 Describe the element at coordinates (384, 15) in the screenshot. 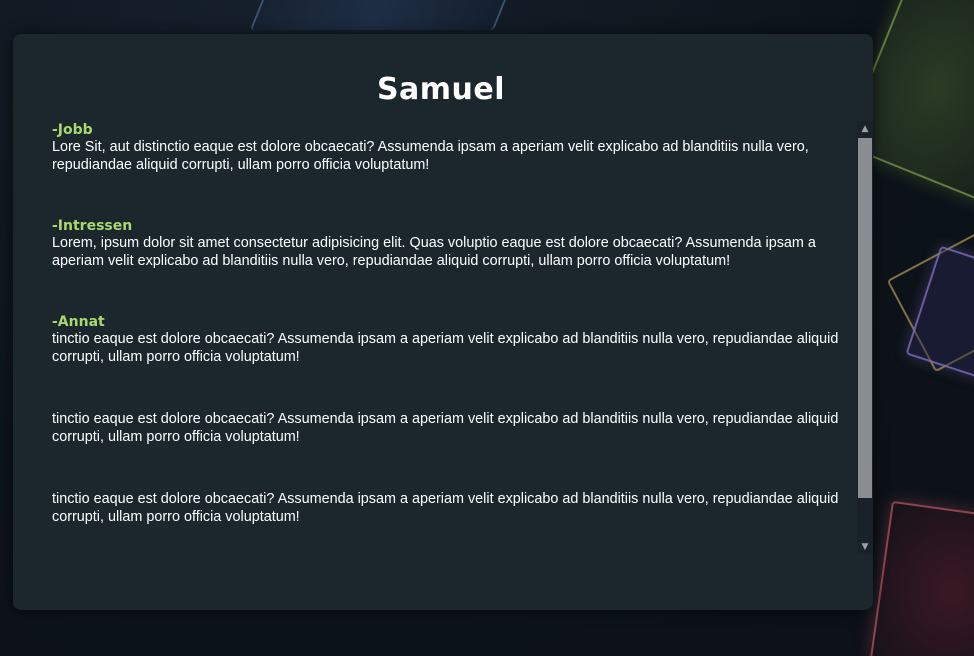

I see `decorative-shape-top` at that location.